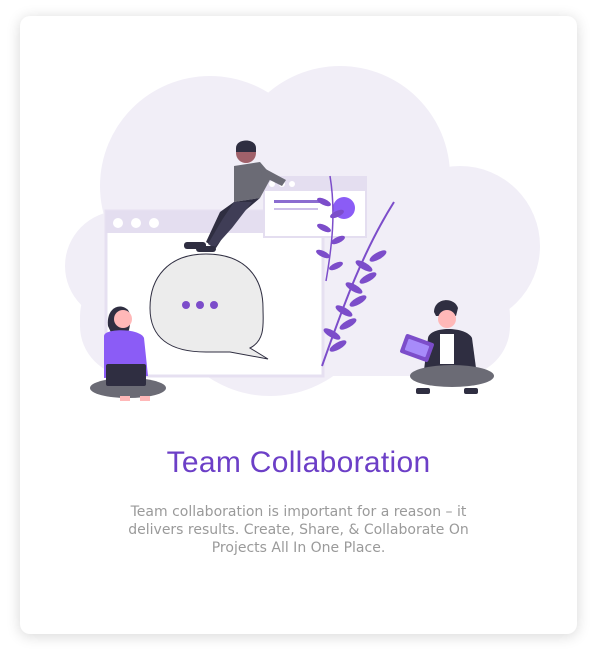 This screenshot has height=660, width=598. What do you see at coordinates (200, 305) in the screenshot?
I see `ellipsis-dots-icon` at bounding box center [200, 305].